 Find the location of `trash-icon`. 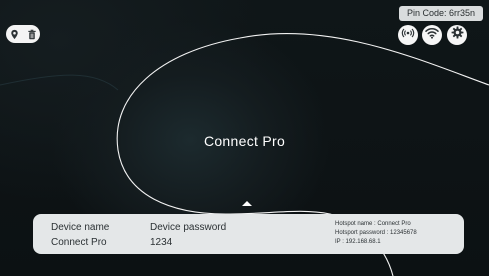

trash-icon is located at coordinates (32, 34).